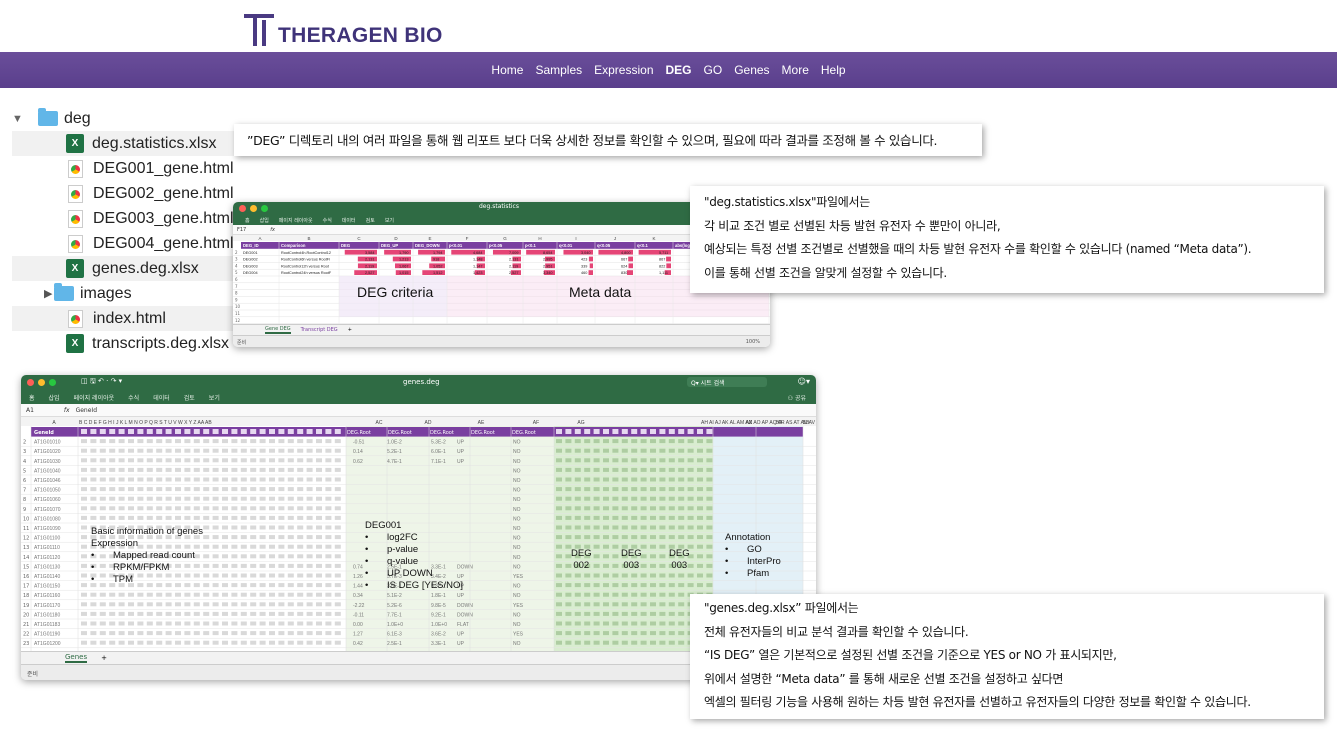  I want to click on zoom-level: 100%, so click(752, 342).